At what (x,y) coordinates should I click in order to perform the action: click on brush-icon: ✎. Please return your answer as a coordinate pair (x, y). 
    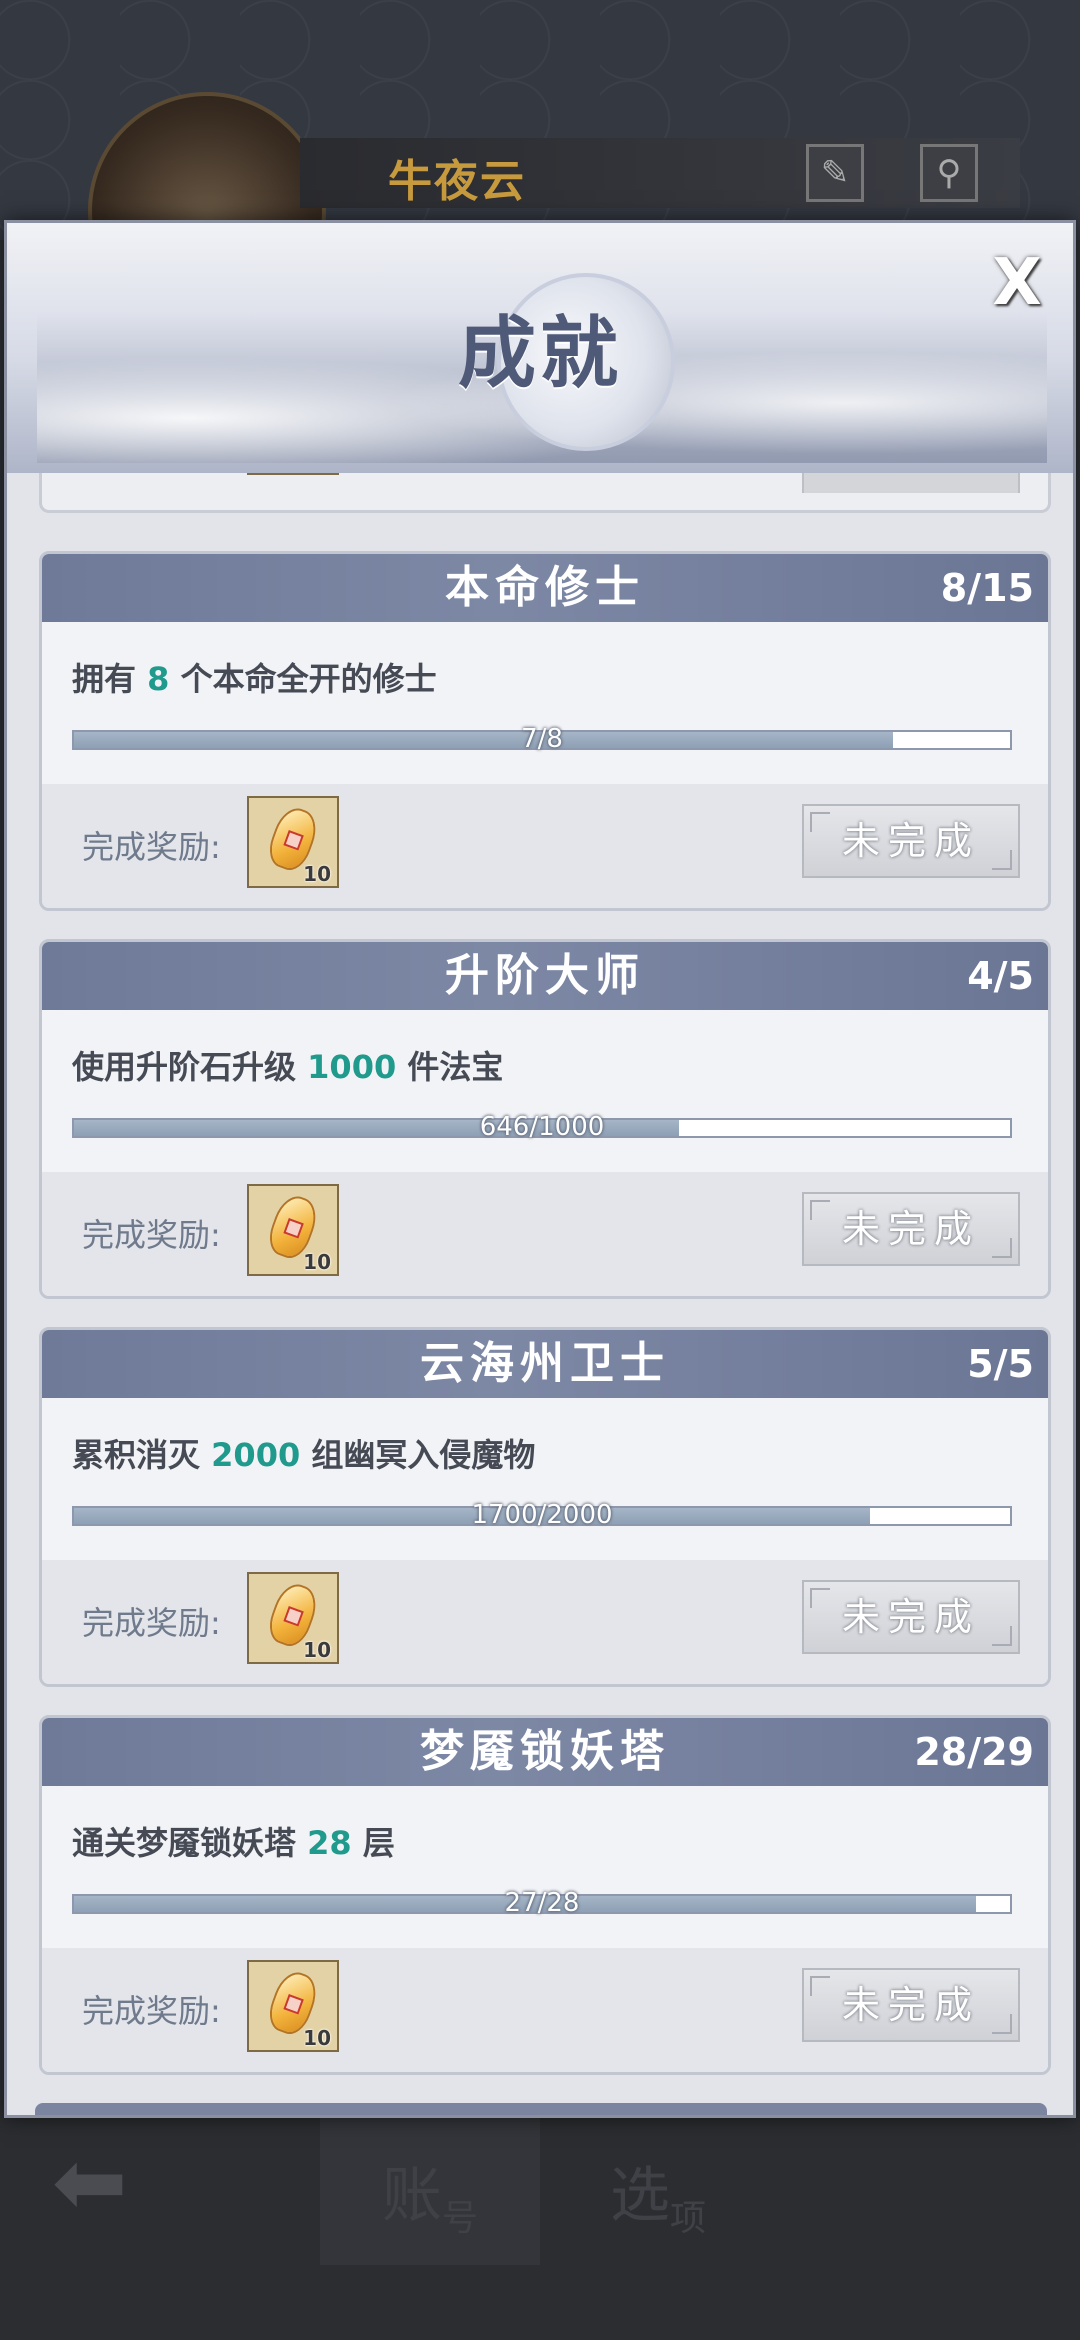
    Looking at the image, I should click on (835, 173).